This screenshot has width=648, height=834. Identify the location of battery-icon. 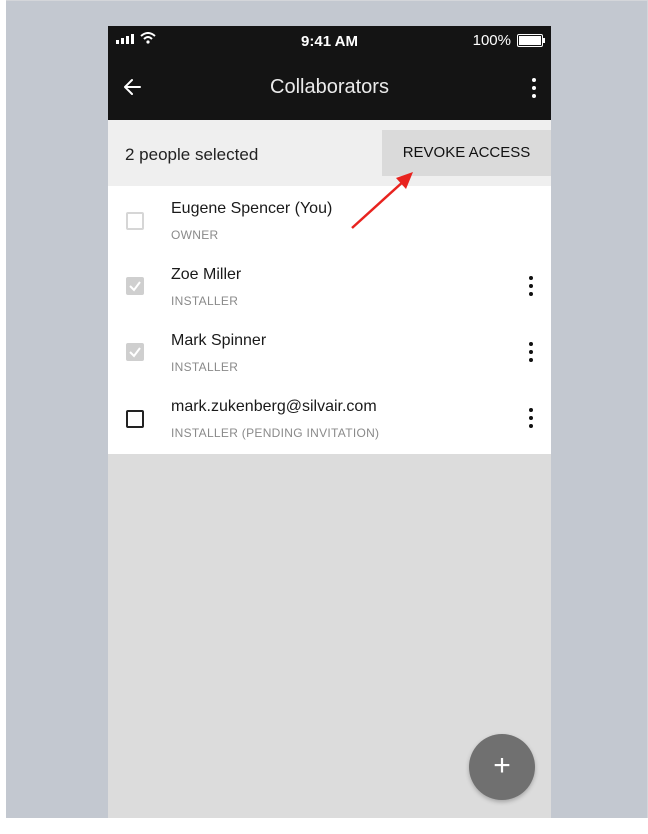
(531, 40).